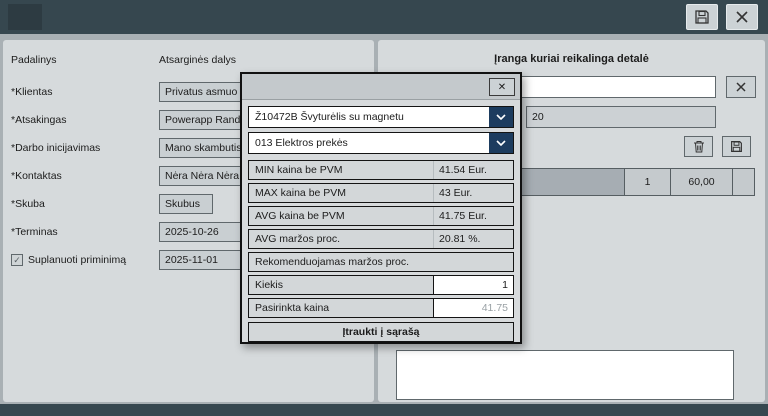 This screenshot has width=768, height=416. I want to click on window-controls, so click(722, 17).